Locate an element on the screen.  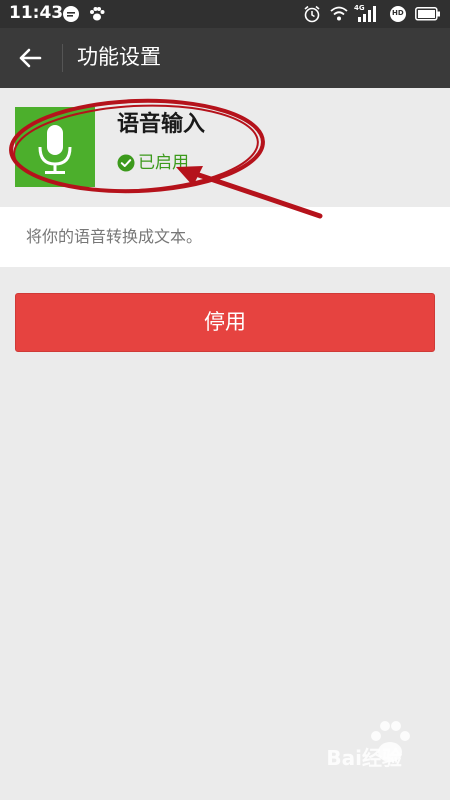
watermark-text: Bai经验 is located at coordinates (364, 758).